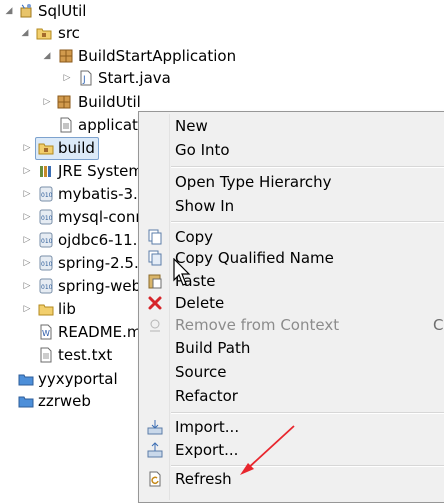  Describe the element at coordinates (75, 102) in the screenshot. I see `tree-item-buildutil: ▷ BuildUtil` at that location.